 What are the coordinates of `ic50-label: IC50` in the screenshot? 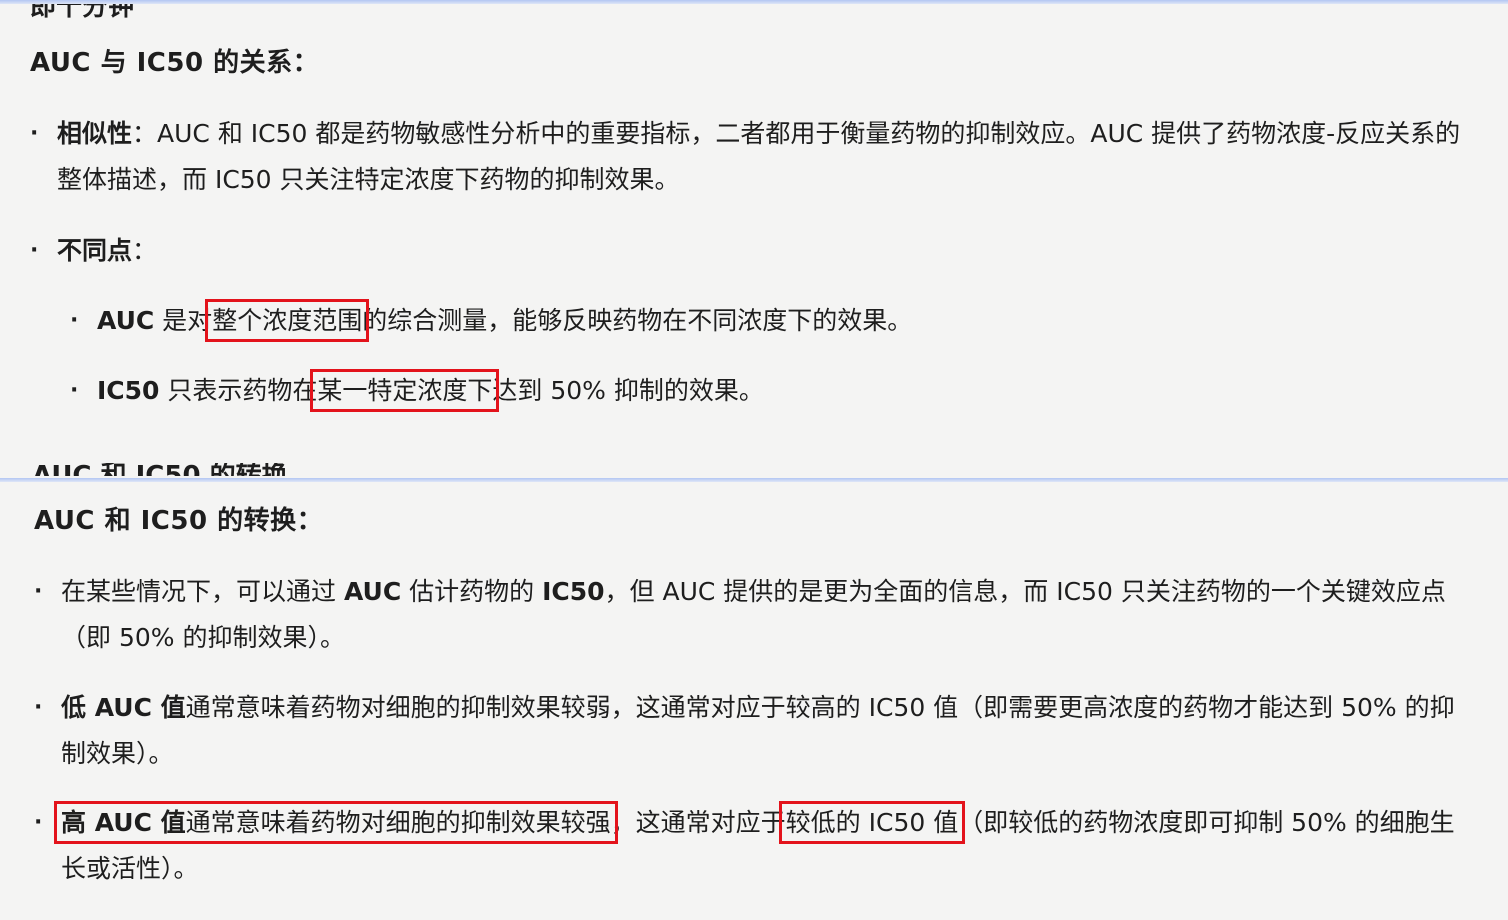 It's located at (128, 390).